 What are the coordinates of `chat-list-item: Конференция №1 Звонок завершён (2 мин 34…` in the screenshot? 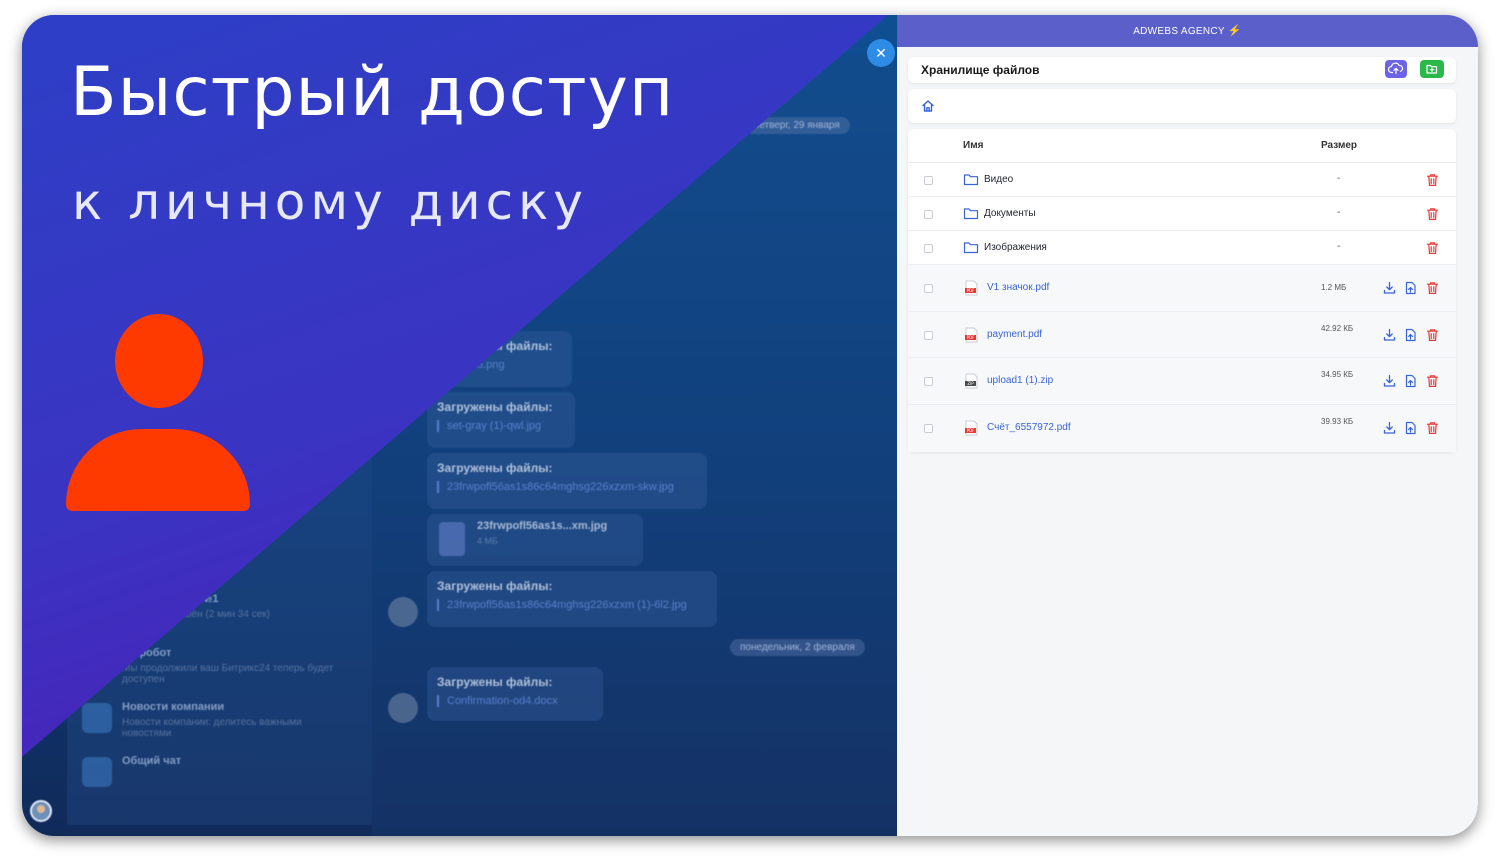 It's located at (222, 613).